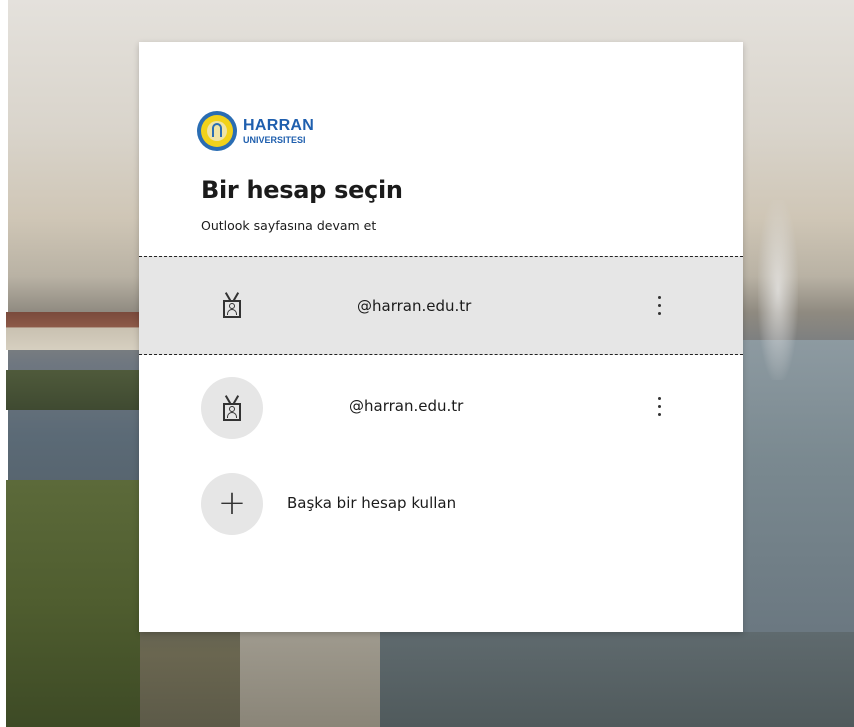  I want to click on background-grass, so click(73, 603).